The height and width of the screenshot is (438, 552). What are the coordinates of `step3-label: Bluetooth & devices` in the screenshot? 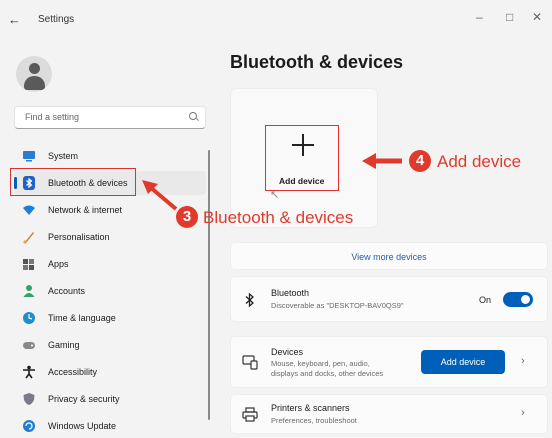 It's located at (278, 217).